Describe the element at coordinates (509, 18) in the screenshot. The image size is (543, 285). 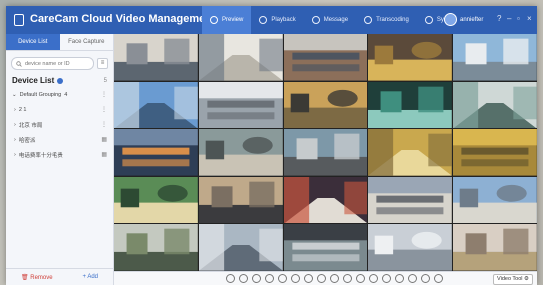
I see `minimize-icon: –` at that location.